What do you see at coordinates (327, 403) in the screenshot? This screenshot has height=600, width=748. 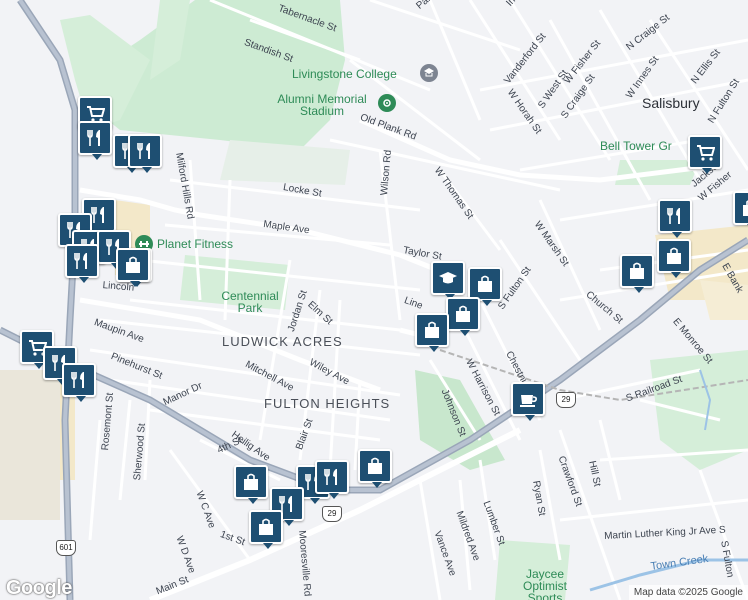 I see `neighborhood-label: FULTON HEIGHTS` at bounding box center [327, 403].